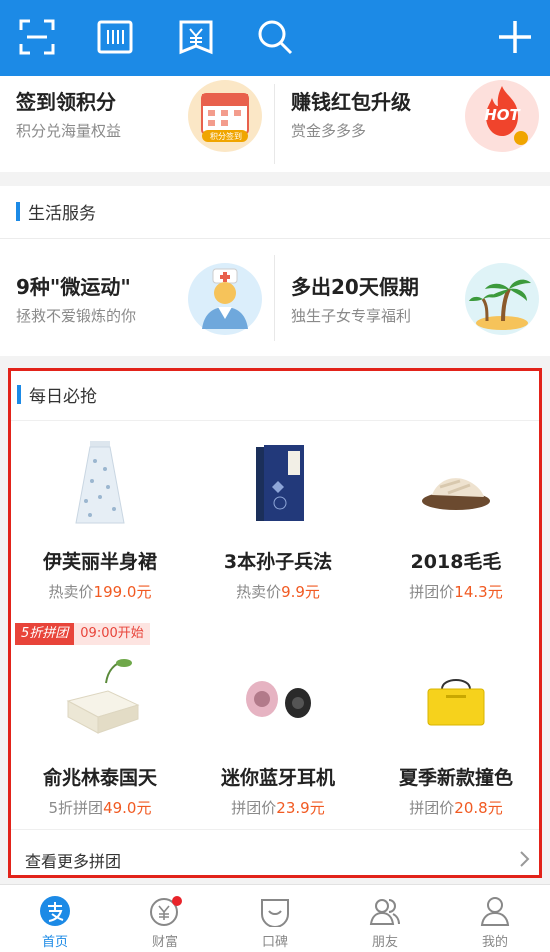  What do you see at coordinates (456, 592) in the screenshot?
I see `product-price: 拼团价14.3元` at bounding box center [456, 592].